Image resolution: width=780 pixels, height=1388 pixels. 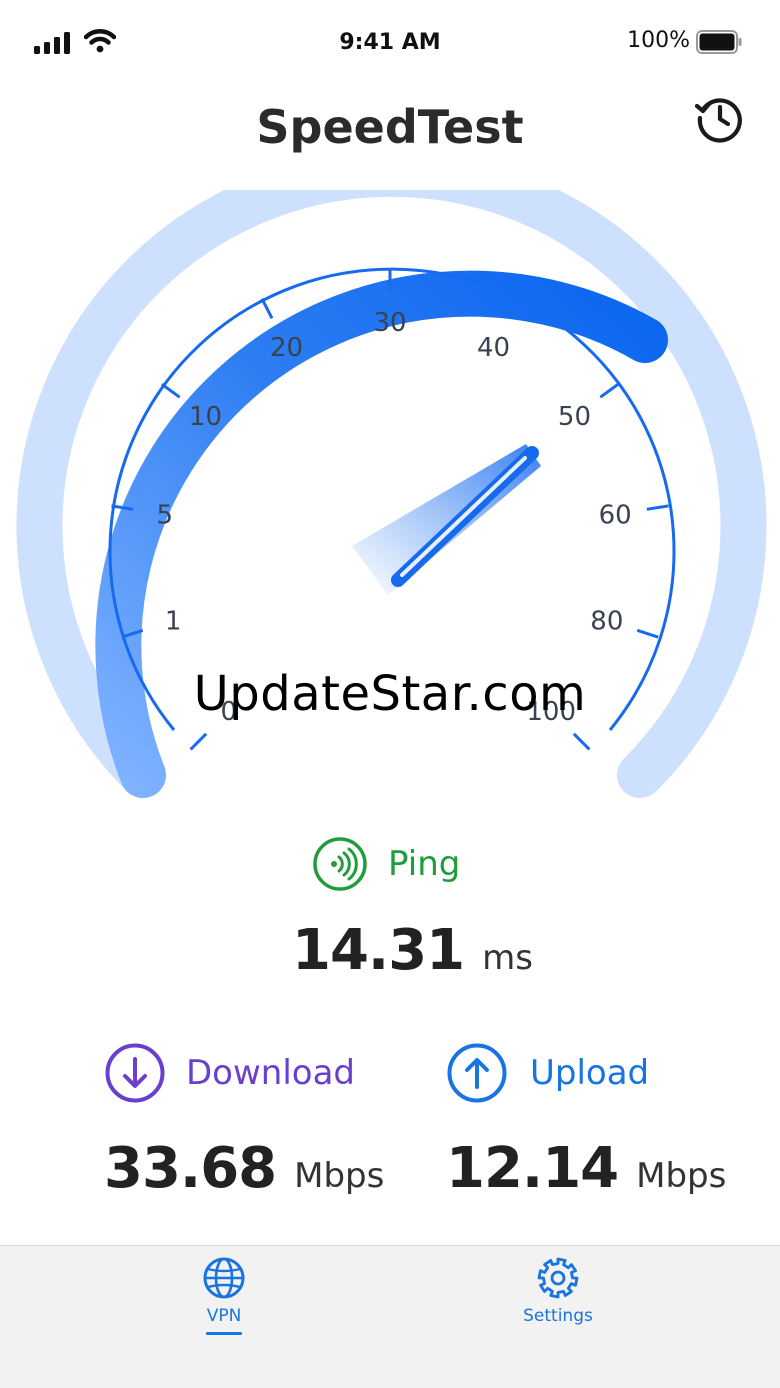 What do you see at coordinates (173, 621) in the screenshot?
I see `gauge-label: 1` at bounding box center [173, 621].